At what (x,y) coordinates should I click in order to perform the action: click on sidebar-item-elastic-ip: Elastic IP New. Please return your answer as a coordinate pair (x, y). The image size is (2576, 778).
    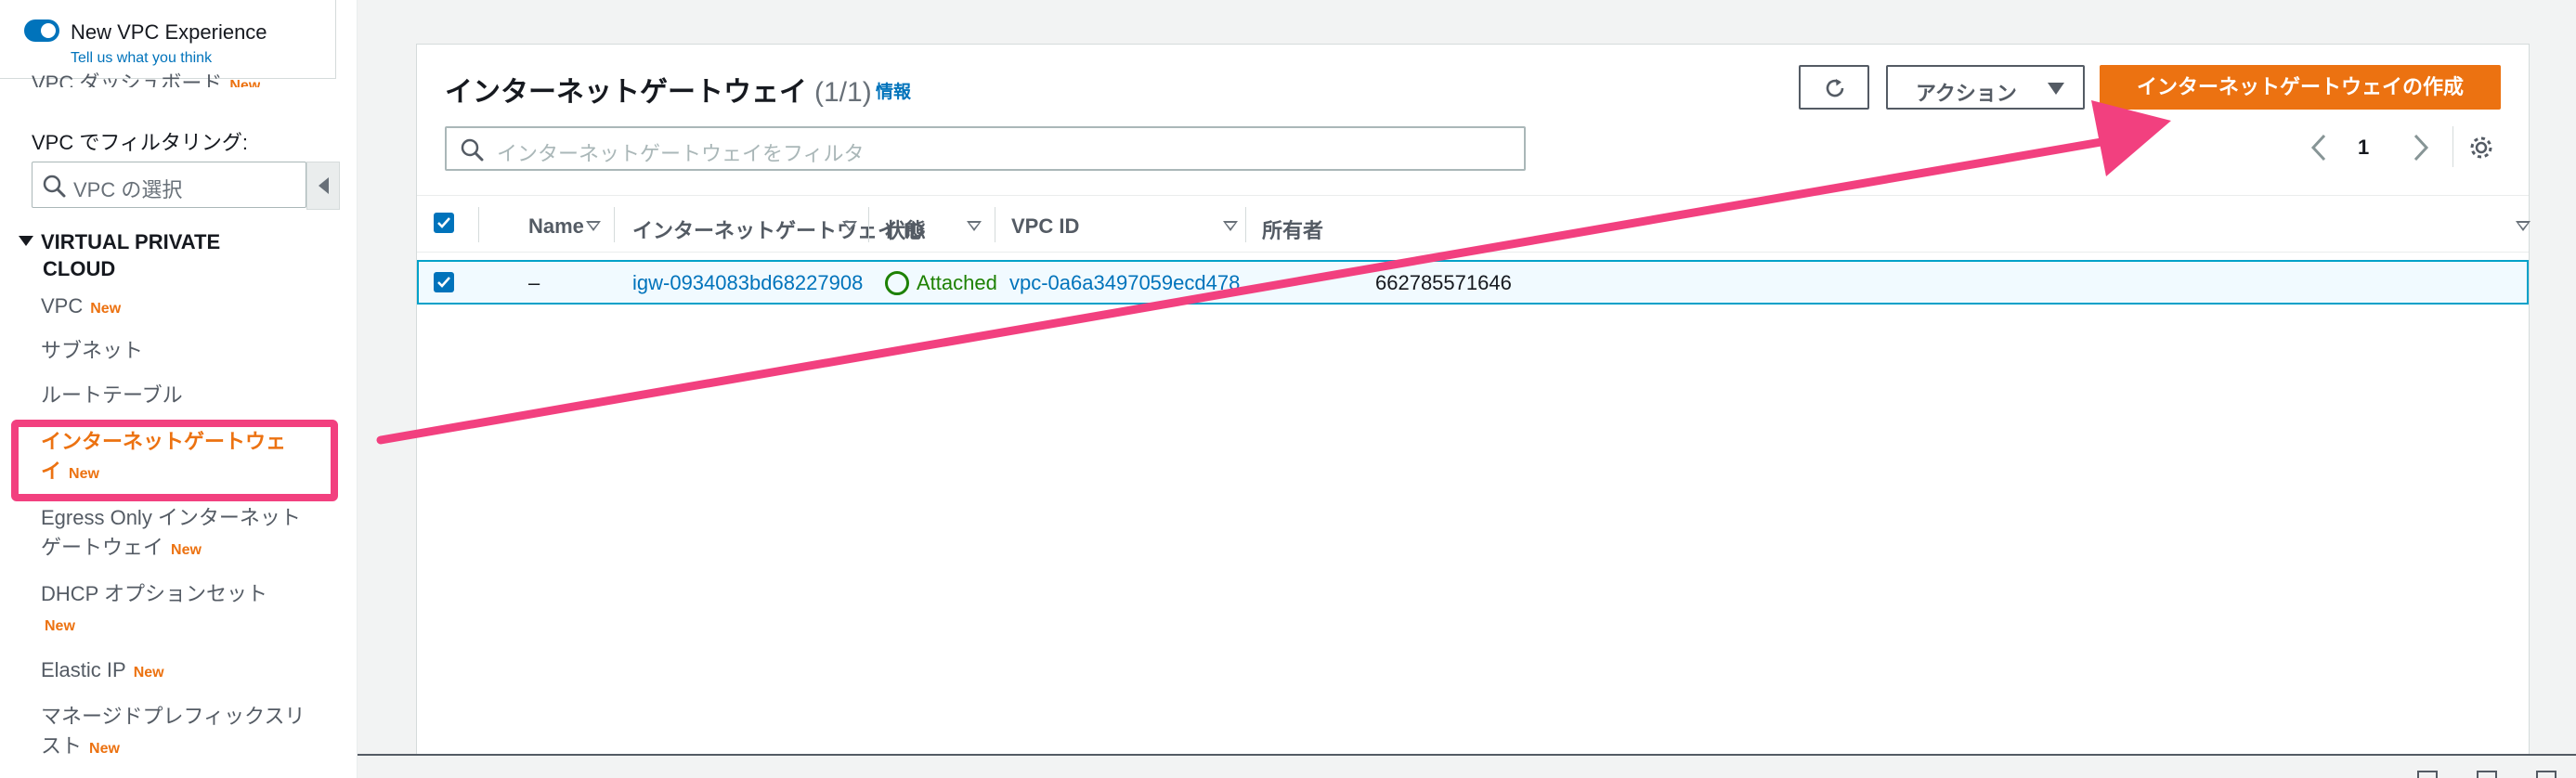
    Looking at the image, I should click on (102, 671).